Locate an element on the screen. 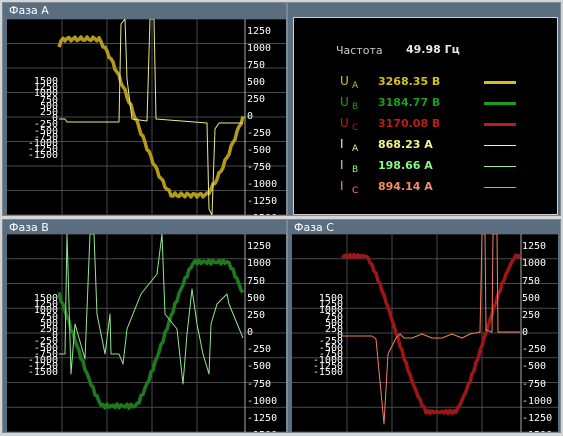 The width and height of the screenshot is (563, 436). measurement-row: I B 198.66 А is located at coordinates (426, 167).